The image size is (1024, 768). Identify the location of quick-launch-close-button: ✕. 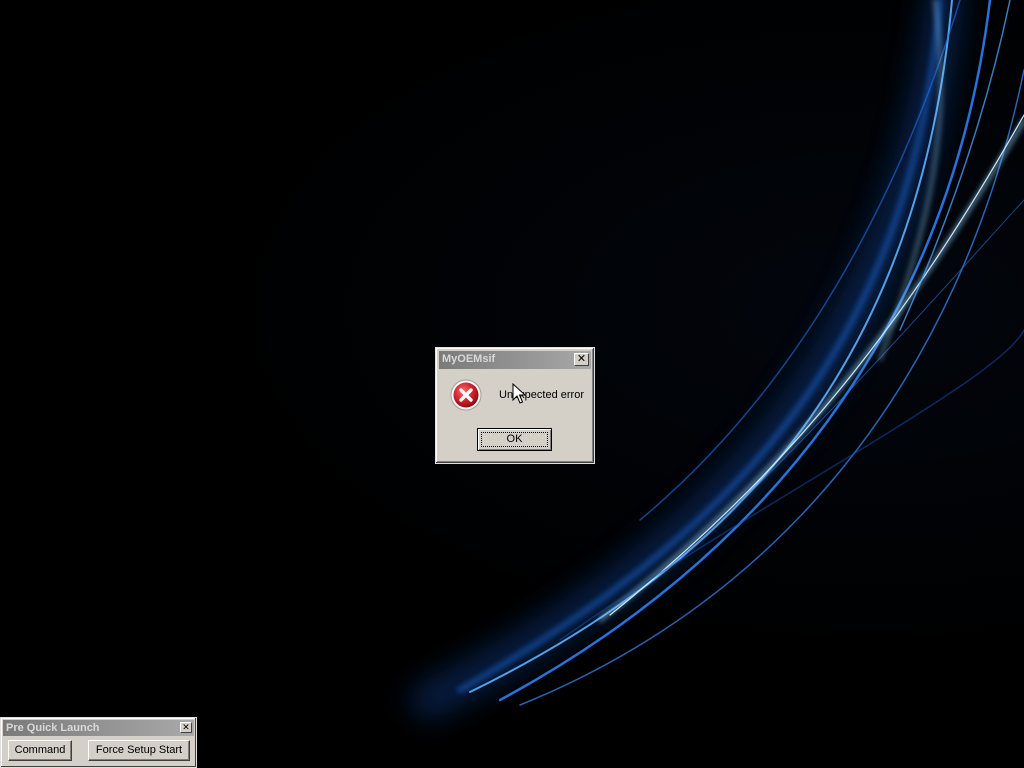
(186, 727).